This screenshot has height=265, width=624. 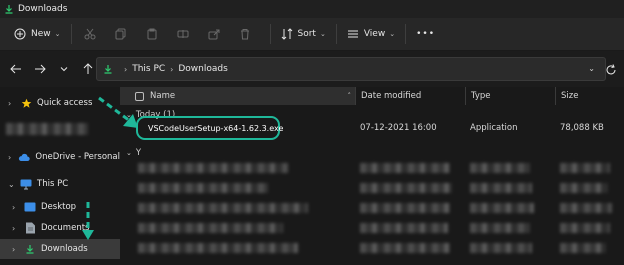 I want to click on column-header-row: Name ˄ Date modified Type Size, so click(x=372, y=96).